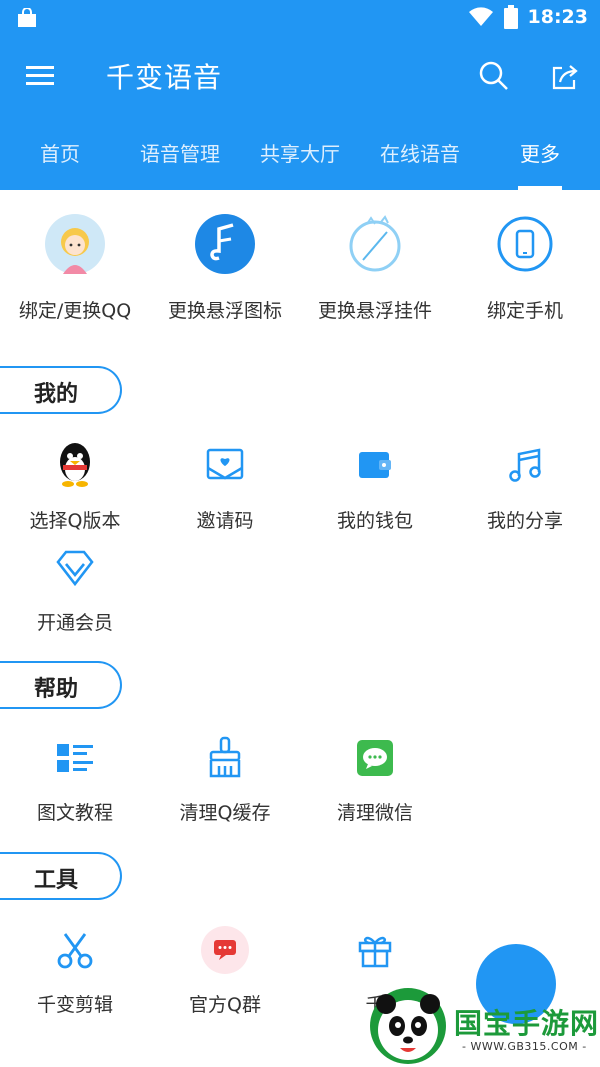  What do you see at coordinates (40, 76) in the screenshot?
I see `menu-icon` at bounding box center [40, 76].